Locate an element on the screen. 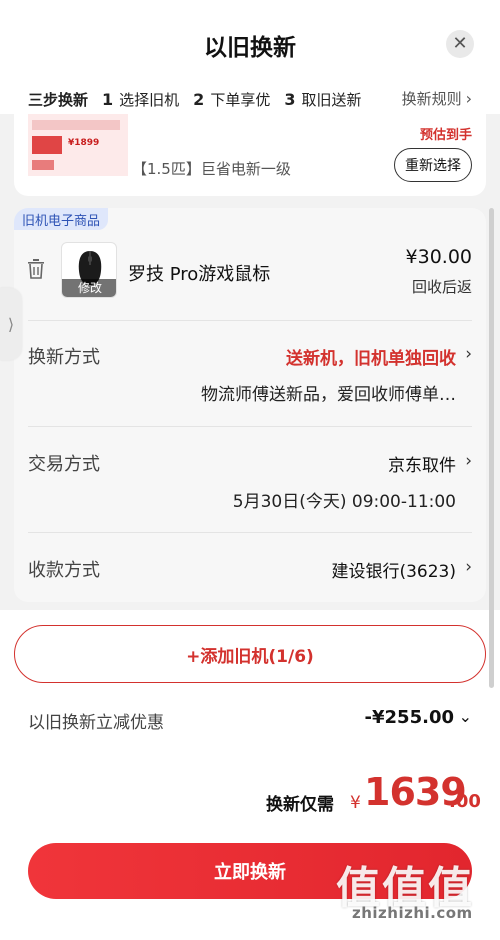 This screenshot has height=940, width=500. old-item-tag: 旧机电子商品 is located at coordinates (61, 219).